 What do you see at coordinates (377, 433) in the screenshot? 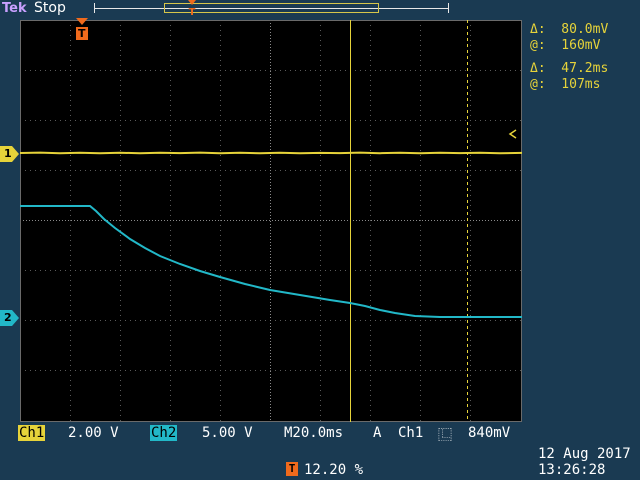
I see `trigger-mode: A` at bounding box center [377, 433].